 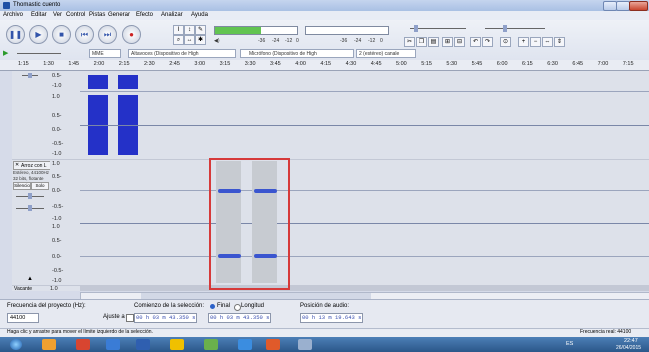 What do you see at coordinates (297, 53) in the screenshot?
I see `input-device-select: Micrófono (Dispositivo de High` at bounding box center [297, 53].